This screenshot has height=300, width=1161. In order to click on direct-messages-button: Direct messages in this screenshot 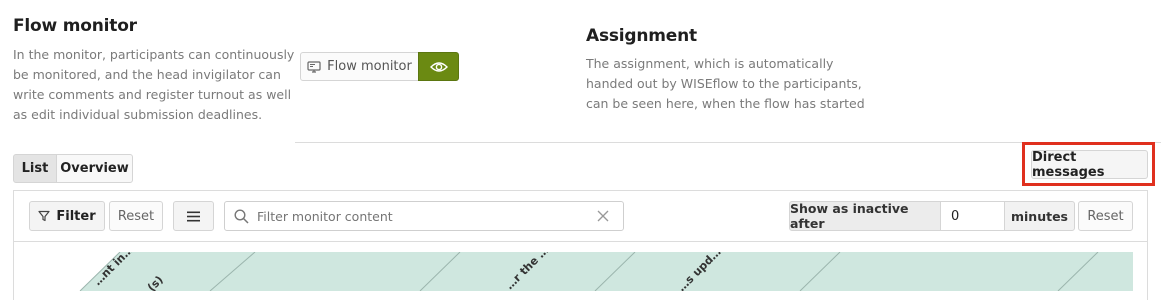, I will do `click(1089, 164)`.